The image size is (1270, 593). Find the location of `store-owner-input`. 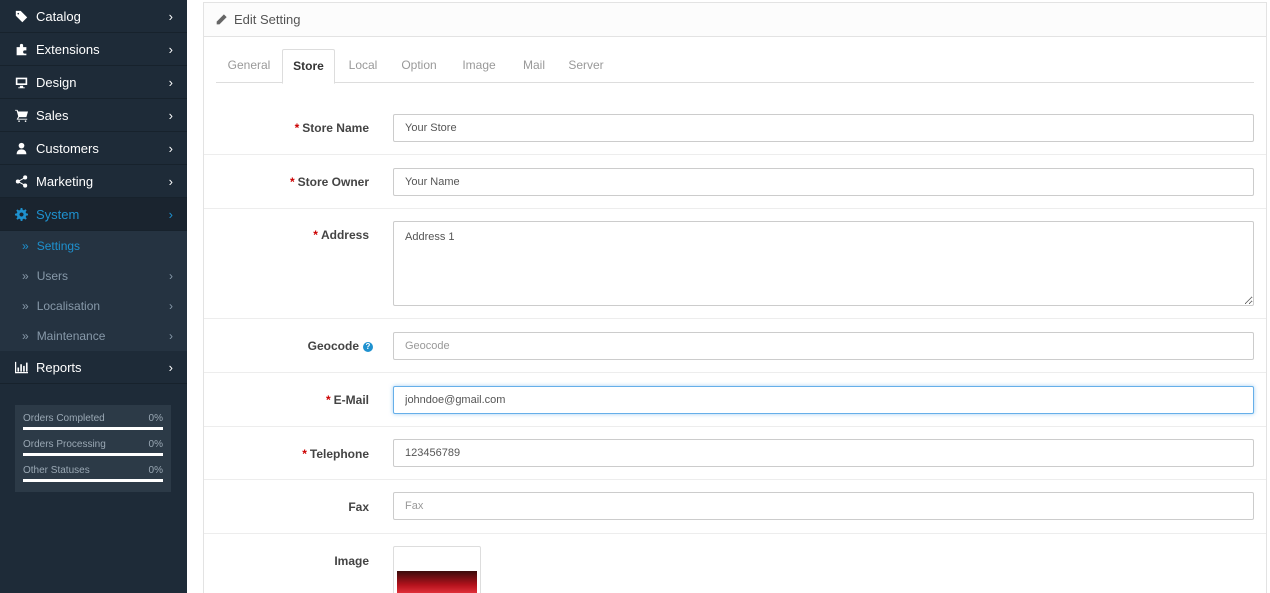

store-owner-input is located at coordinates (823, 182).